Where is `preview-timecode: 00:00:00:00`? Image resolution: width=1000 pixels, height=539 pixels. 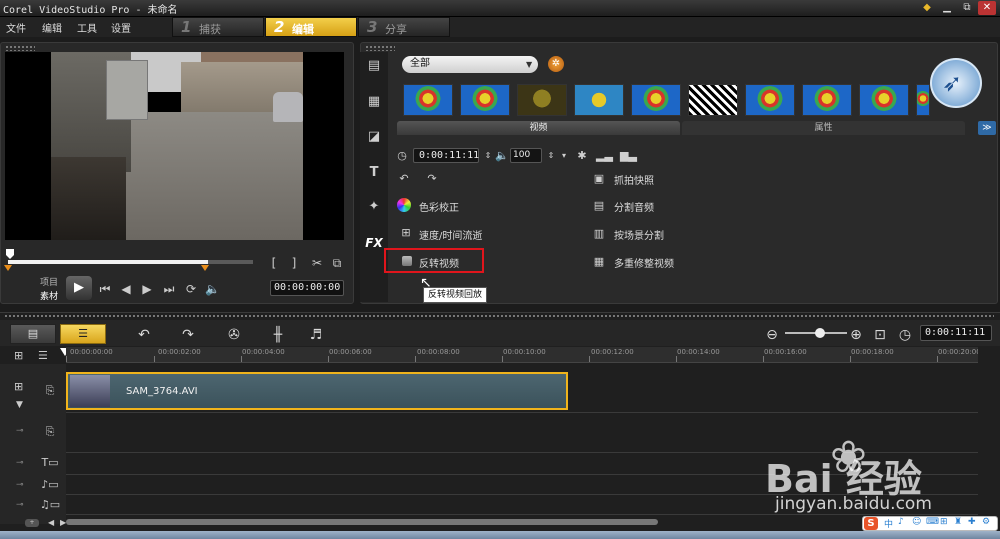 preview-timecode: 00:00:00:00 is located at coordinates (307, 288).